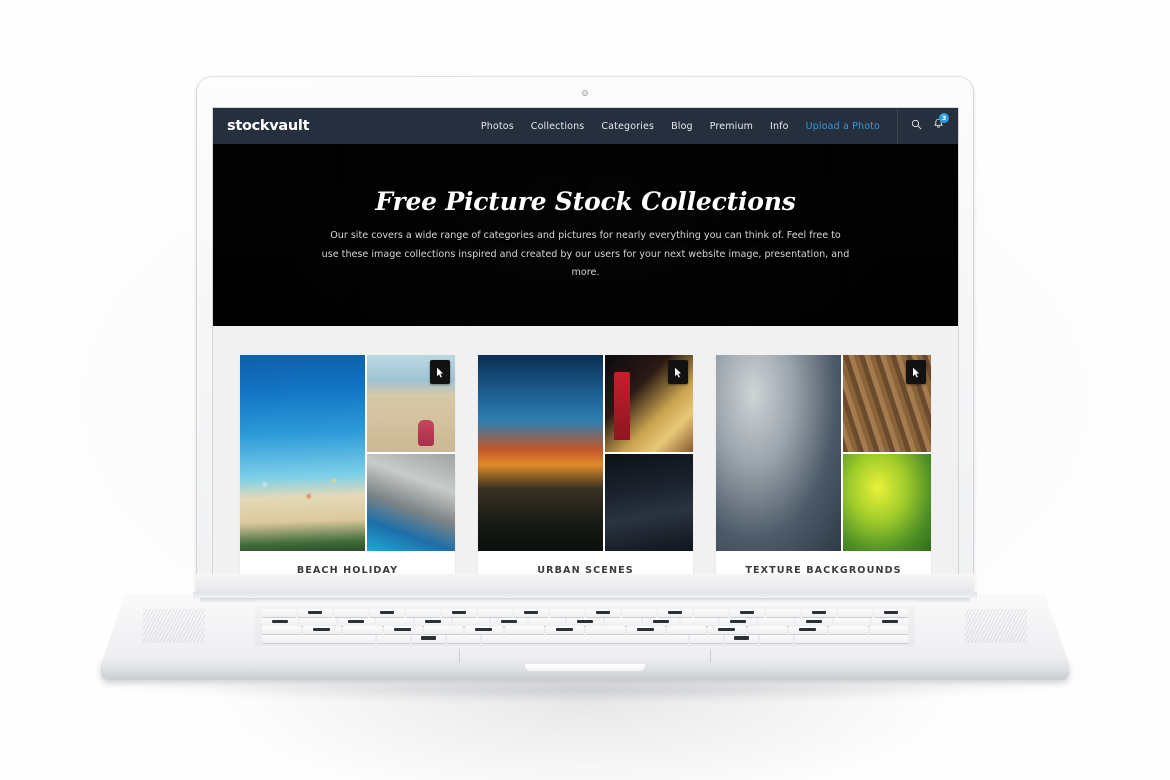  What do you see at coordinates (779, 126) in the screenshot?
I see `nav-item-info: Info` at bounding box center [779, 126].